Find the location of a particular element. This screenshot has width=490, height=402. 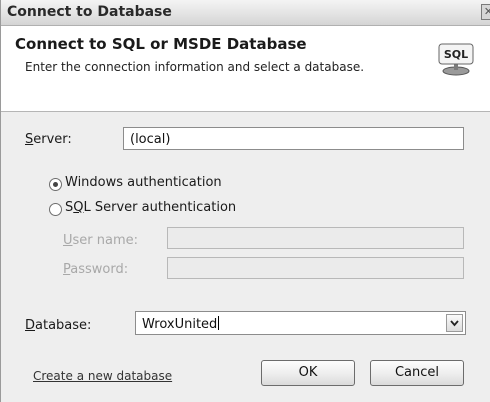

server-input: (local) is located at coordinates (293, 138).